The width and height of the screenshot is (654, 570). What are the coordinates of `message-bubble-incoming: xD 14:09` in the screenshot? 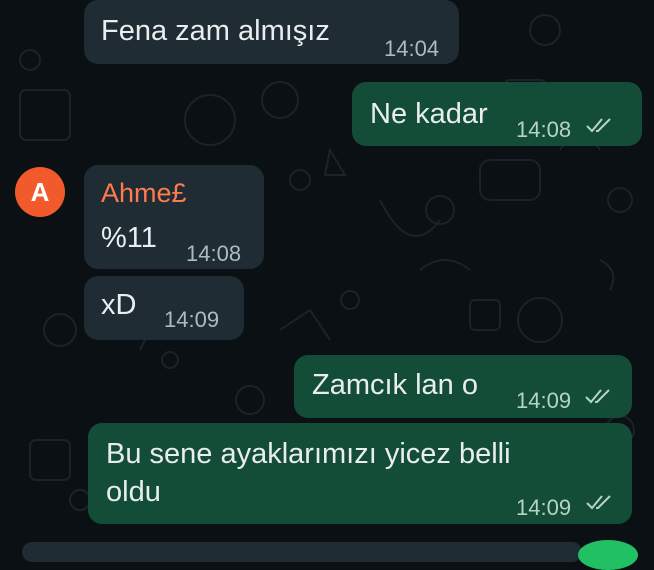 It's located at (164, 308).